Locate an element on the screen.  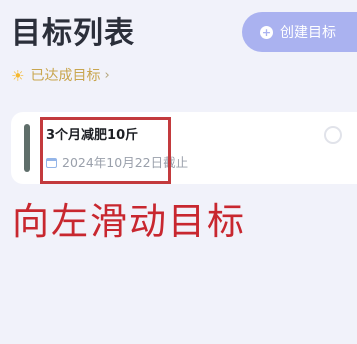
achieved-goals-link: ☀ 已达成目标 › is located at coordinates (60, 76).